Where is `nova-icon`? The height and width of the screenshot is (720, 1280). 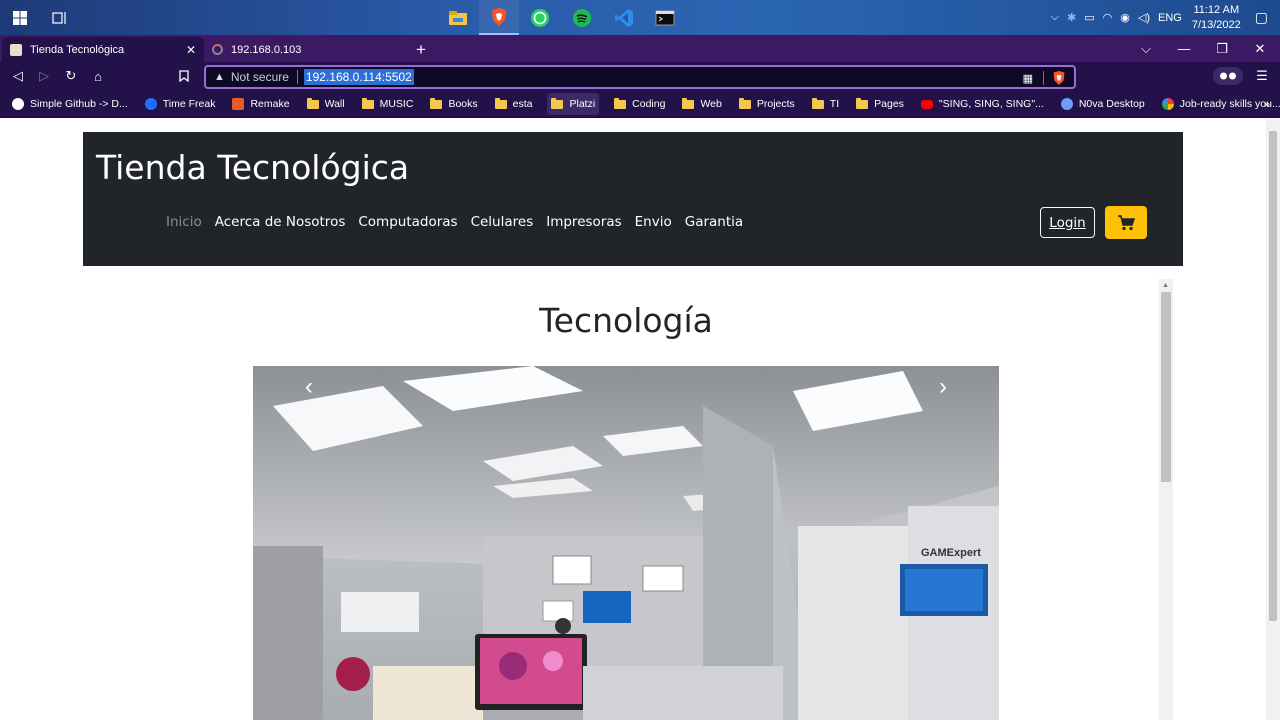
nova-icon is located at coordinates (1066, 104).